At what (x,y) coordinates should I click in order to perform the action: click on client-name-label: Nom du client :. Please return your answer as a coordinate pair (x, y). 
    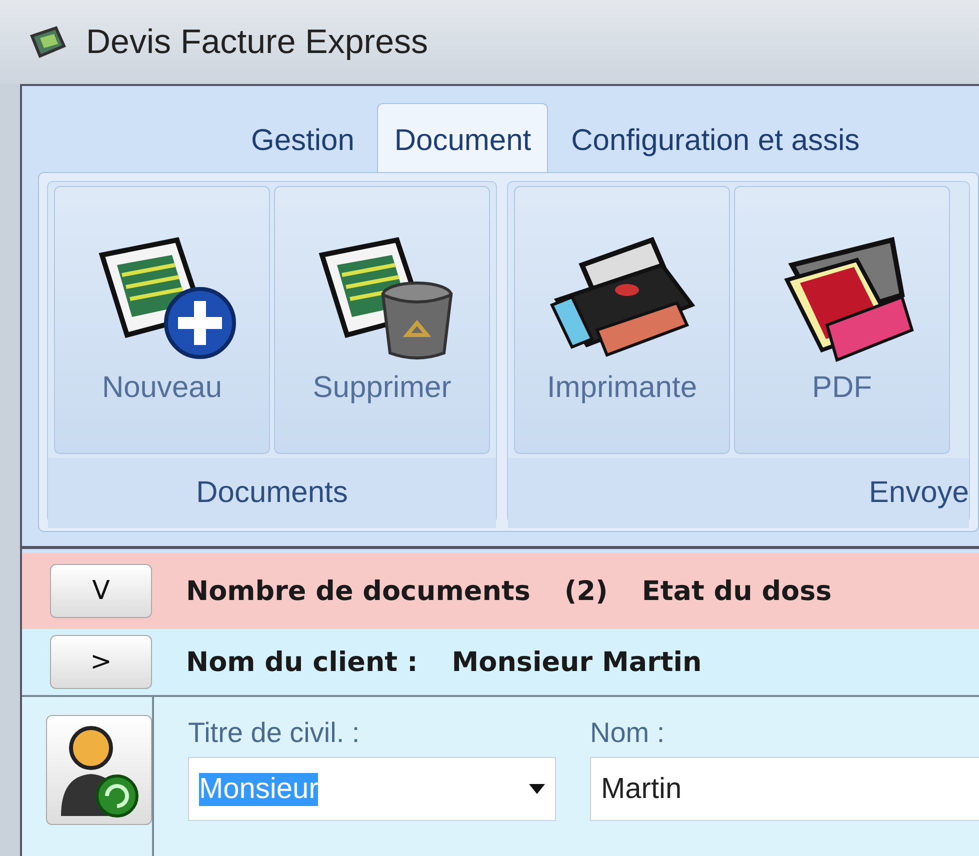
    Looking at the image, I should click on (302, 662).